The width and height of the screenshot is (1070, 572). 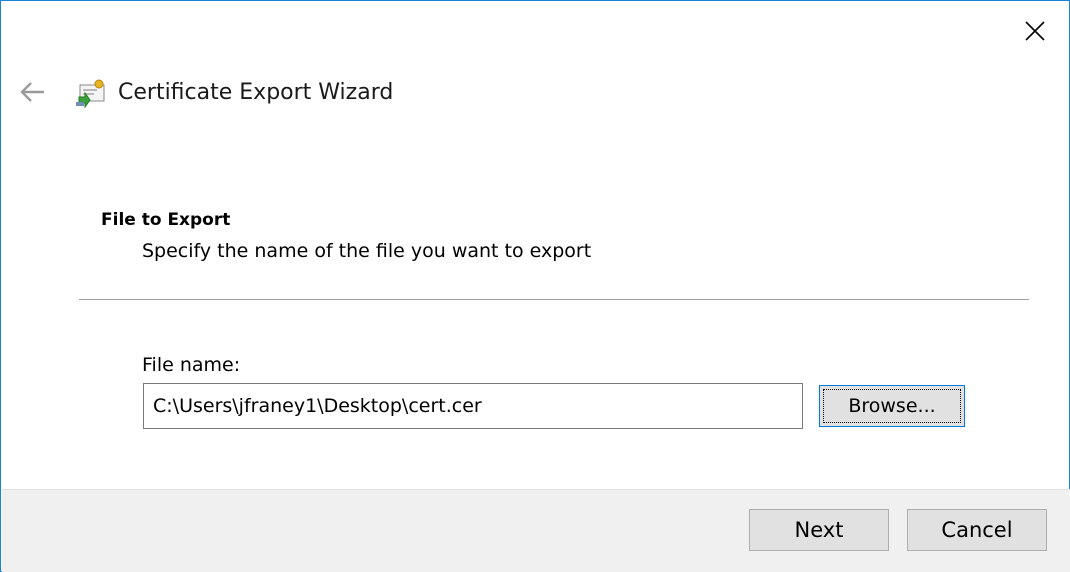 I want to click on cancel-button: Cancel, so click(x=977, y=530).